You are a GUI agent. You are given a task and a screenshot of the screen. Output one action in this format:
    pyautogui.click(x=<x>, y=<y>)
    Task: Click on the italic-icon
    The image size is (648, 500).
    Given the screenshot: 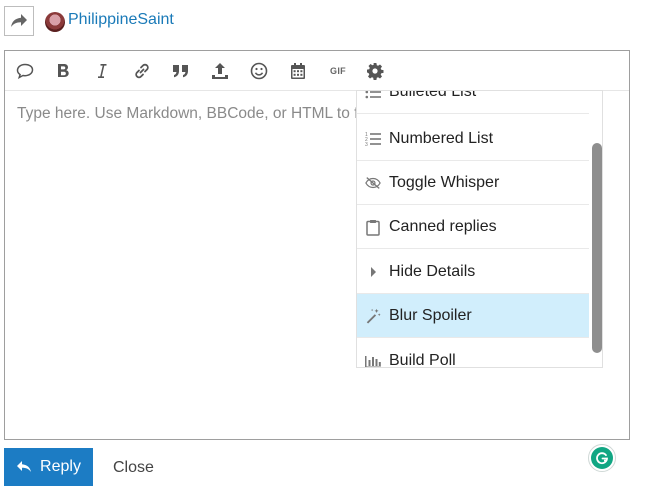 What is the action you would take?
    pyautogui.click(x=102, y=71)
    